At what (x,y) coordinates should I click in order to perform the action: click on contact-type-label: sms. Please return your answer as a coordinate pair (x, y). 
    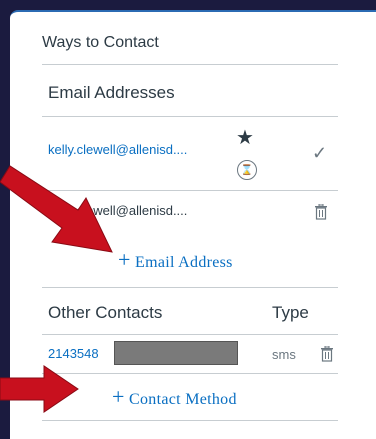
    Looking at the image, I should click on (284, 354).